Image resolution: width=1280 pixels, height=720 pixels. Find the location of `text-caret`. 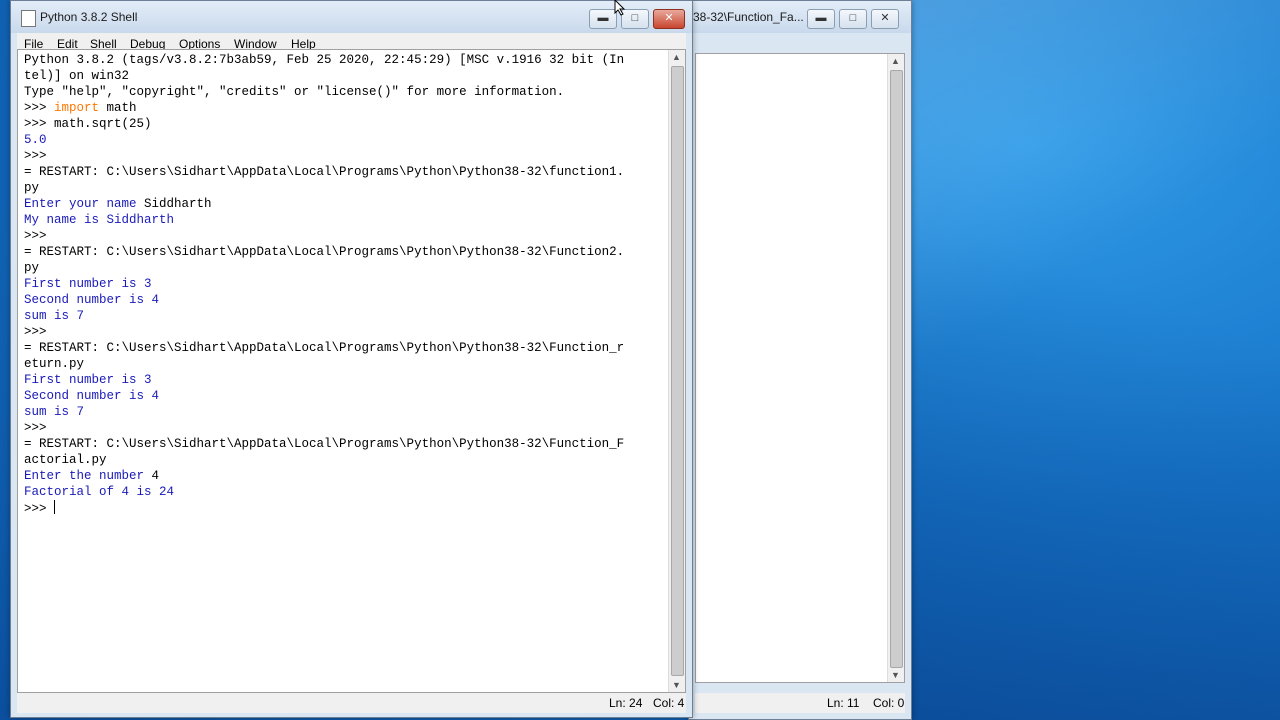

text-caret is located at coordinates (55, 507).